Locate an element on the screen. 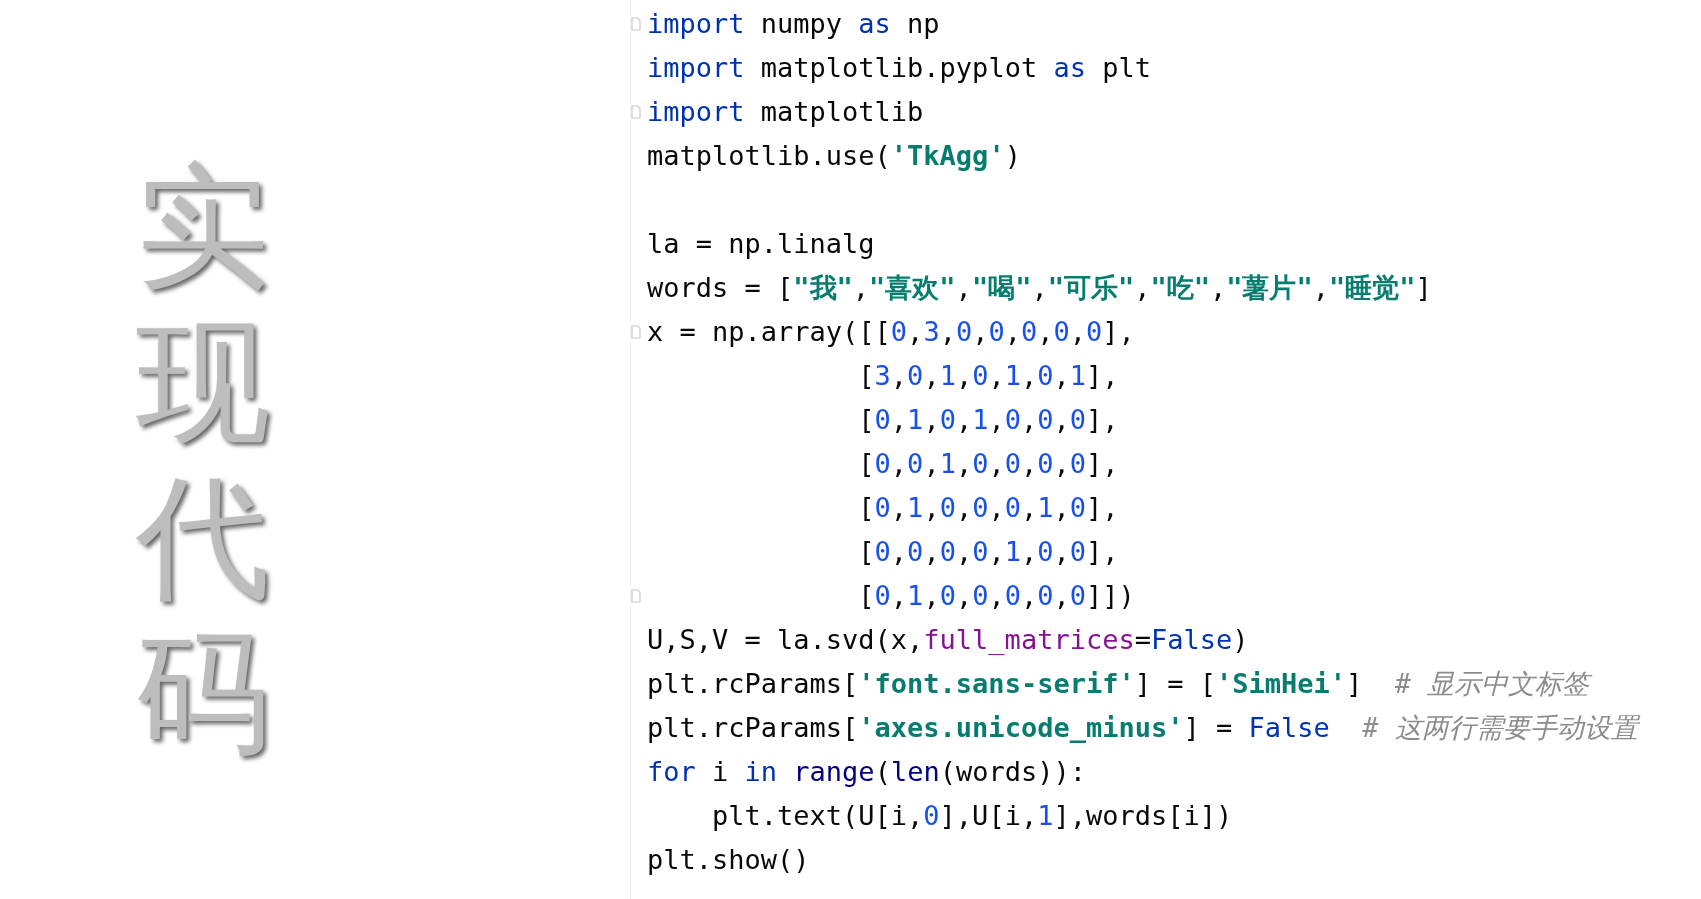 The height and width of the screenshot is (899, 1701). code-line: import matplotlib is located at coordinates (785, 112).